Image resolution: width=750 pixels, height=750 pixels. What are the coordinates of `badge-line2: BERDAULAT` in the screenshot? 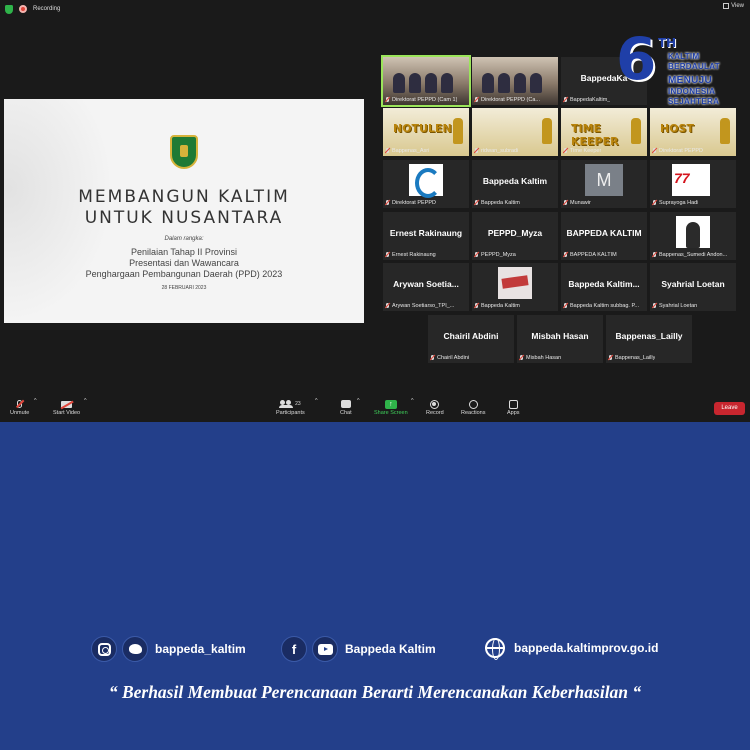 It's located at (694, 66).